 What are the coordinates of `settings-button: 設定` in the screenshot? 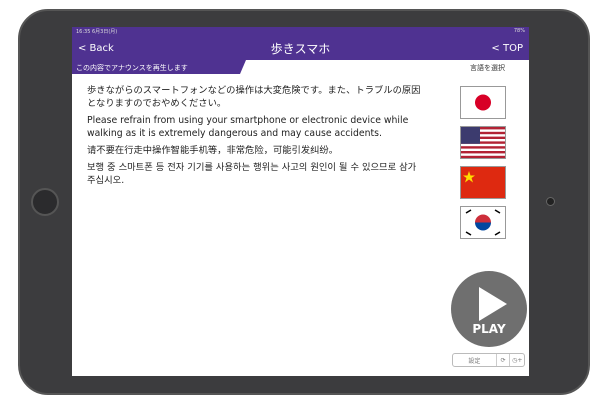 It's located at (475, 360).